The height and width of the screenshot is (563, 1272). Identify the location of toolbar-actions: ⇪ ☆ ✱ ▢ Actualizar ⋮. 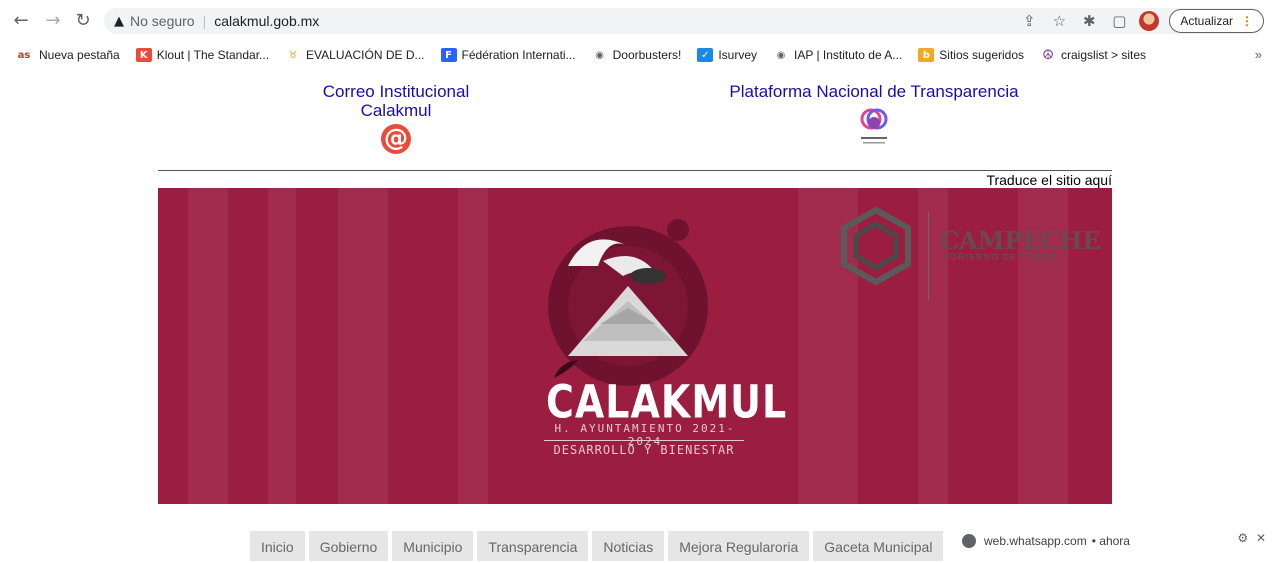
(1141, 21).